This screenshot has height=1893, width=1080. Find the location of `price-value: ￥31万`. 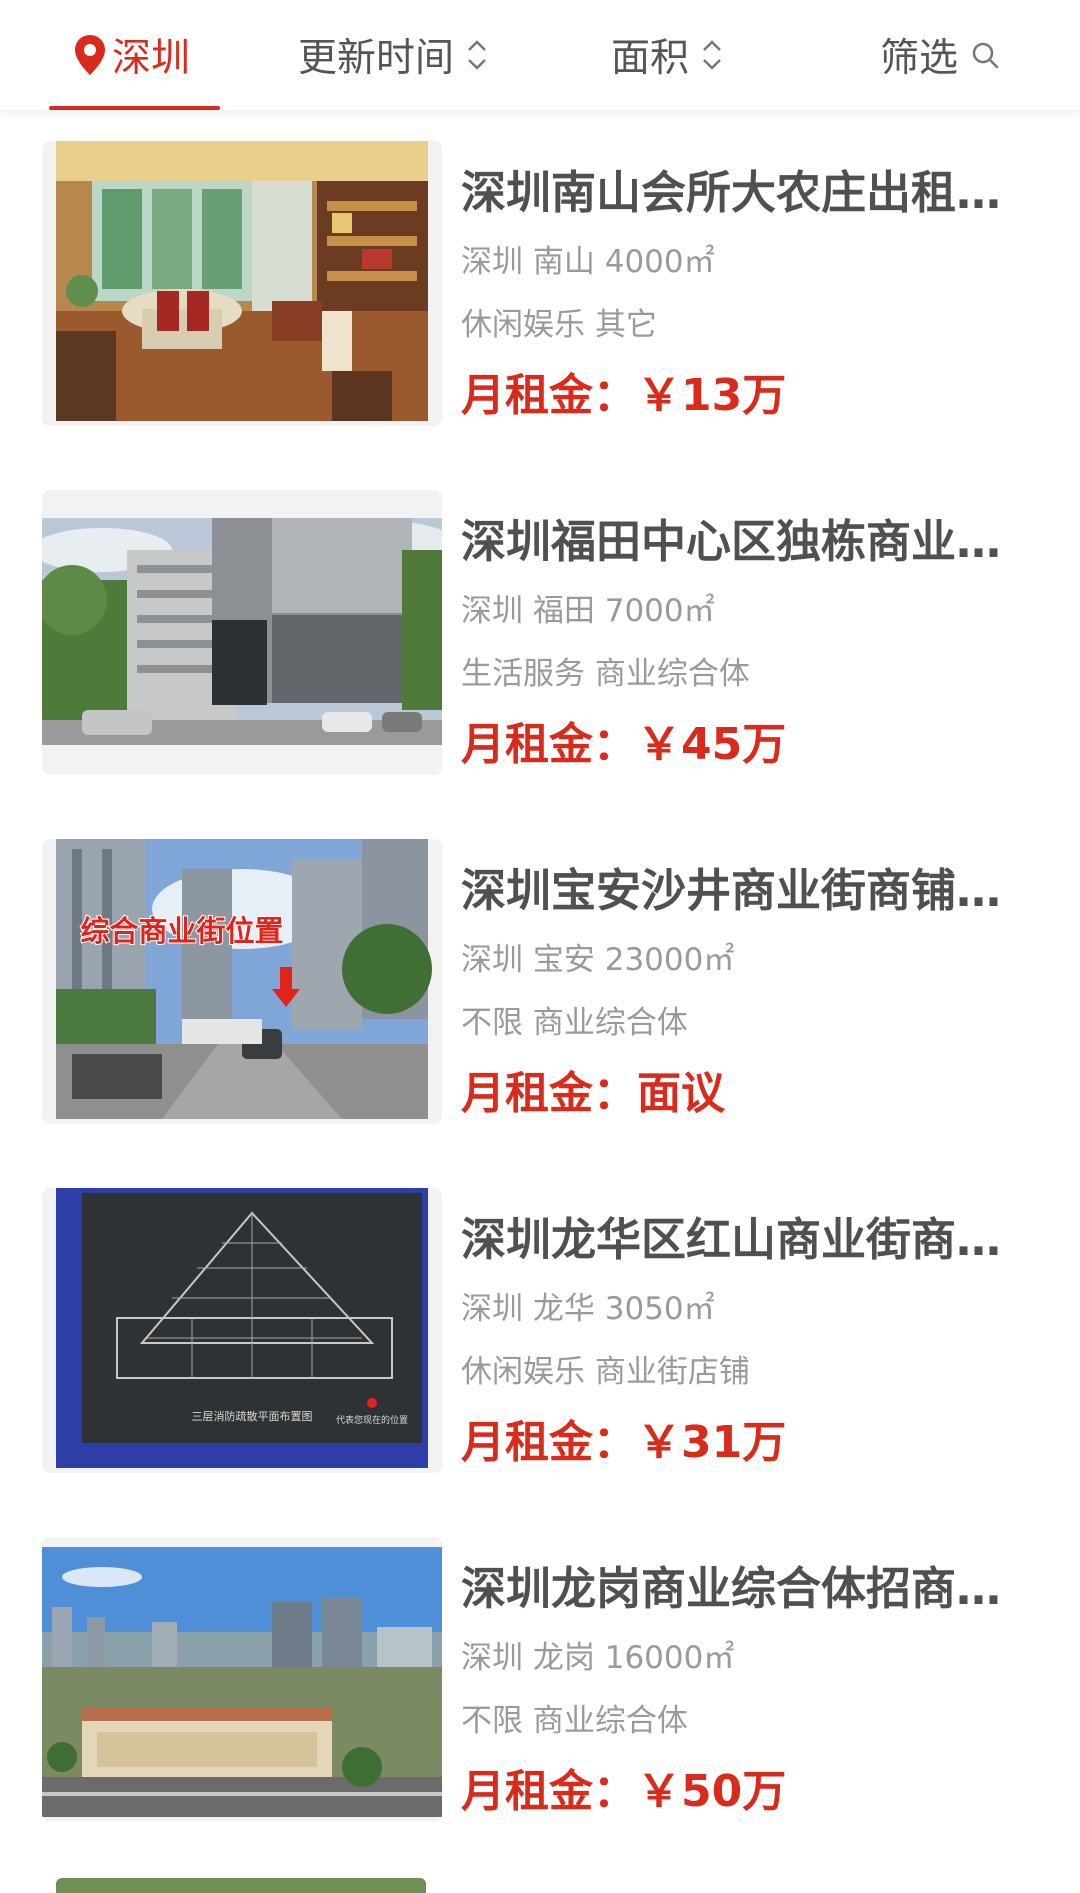

price-value: ￥31万 is located at coordinates (712, 1442).